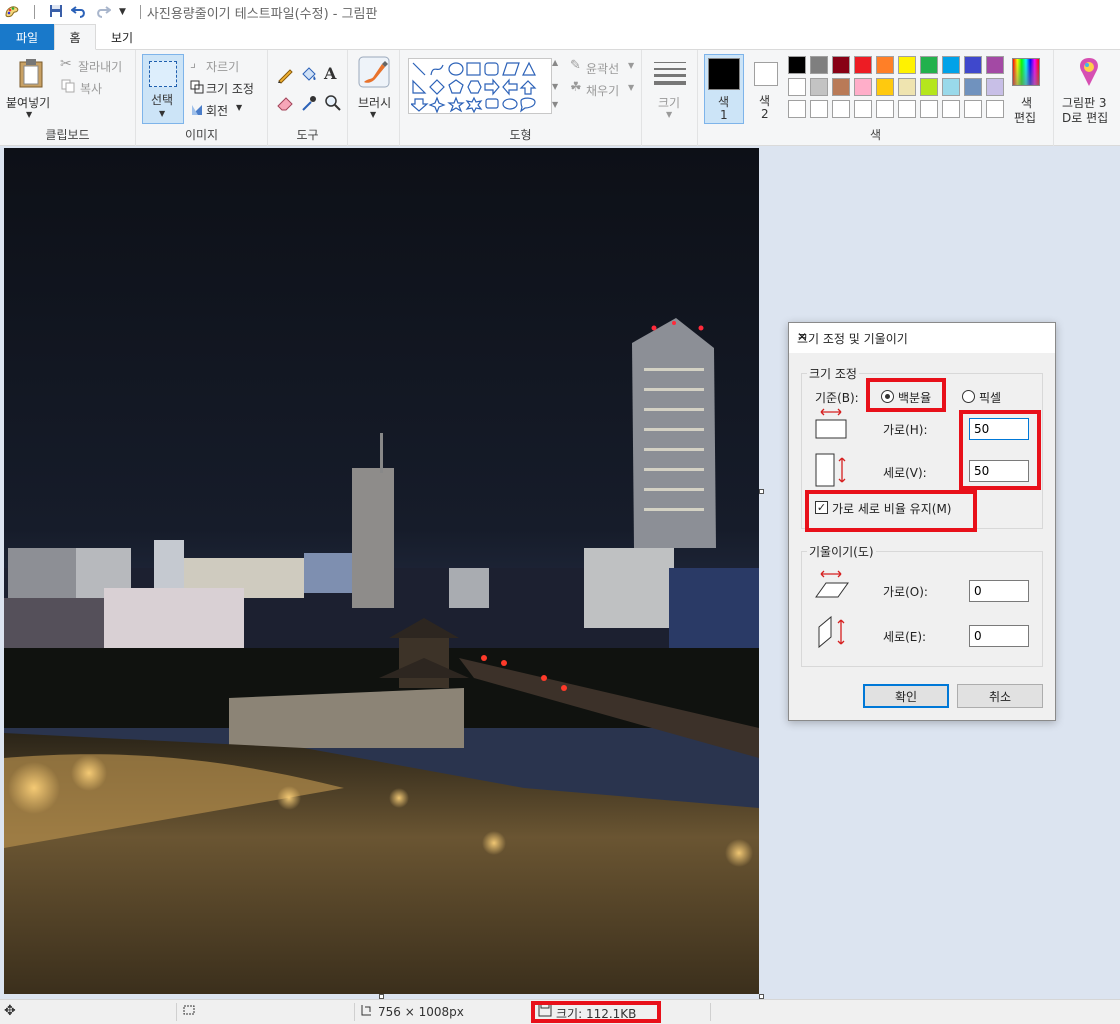 This screenshot has height=1024, width=1120. I want to click on paint-app-icon, so click(12, 12).